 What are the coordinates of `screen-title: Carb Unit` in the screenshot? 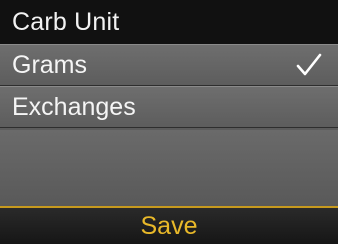 It's located at (66, 21).